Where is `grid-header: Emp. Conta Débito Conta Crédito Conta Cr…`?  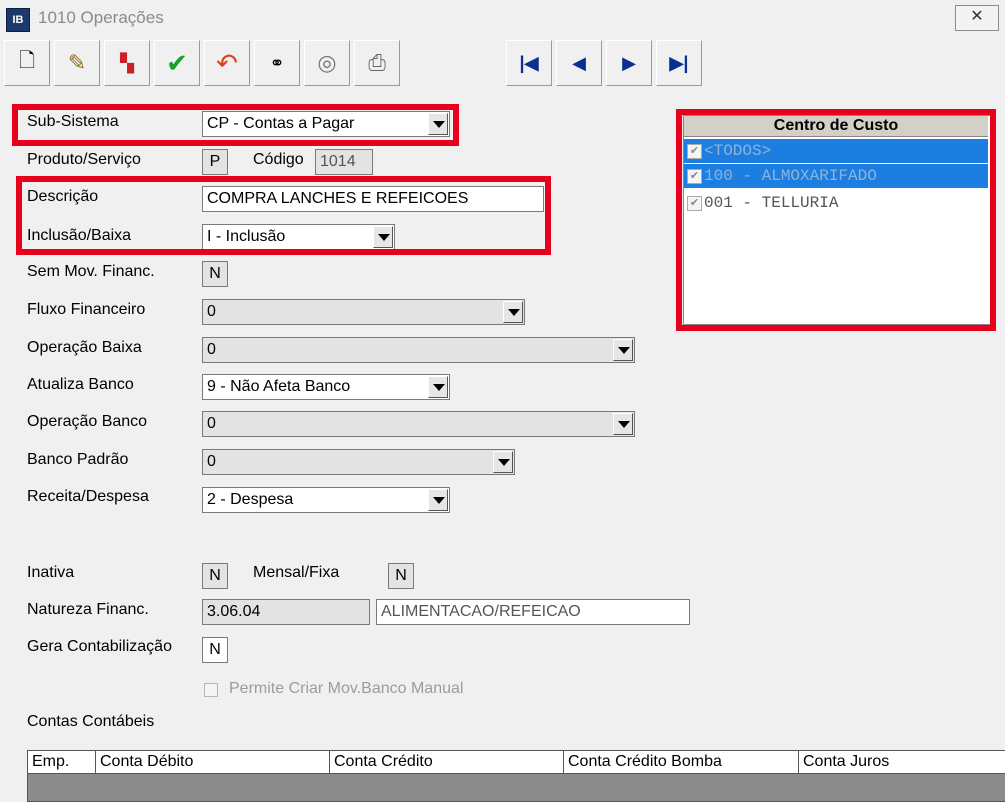 grid-header: Emp. Conta Débito Conta Crédito Conta Cr… is located at coordinates (516, 762).